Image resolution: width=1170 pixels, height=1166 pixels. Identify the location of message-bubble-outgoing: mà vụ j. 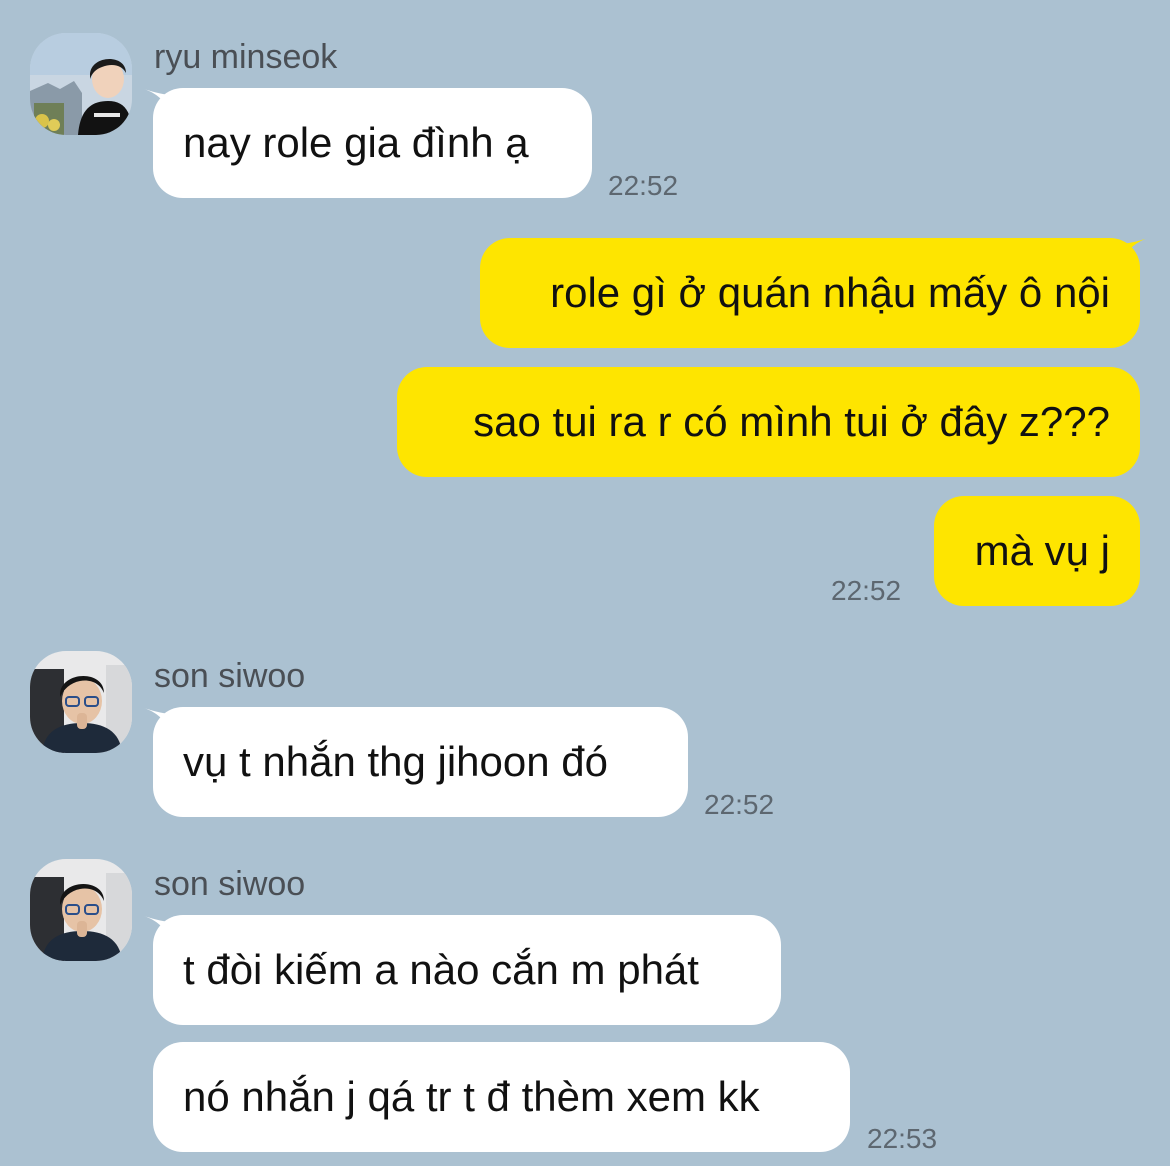
(1037, 551).